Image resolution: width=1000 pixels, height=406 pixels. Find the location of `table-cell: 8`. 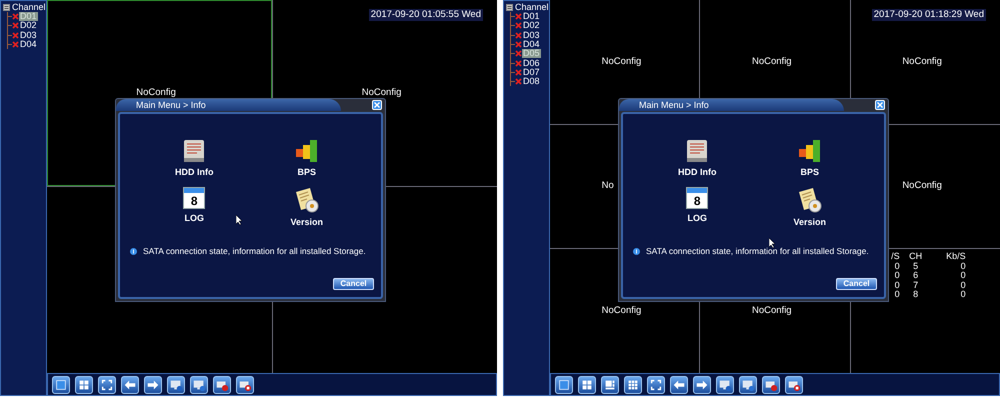

table-cell: 8 is located at coordinates (915, 295).